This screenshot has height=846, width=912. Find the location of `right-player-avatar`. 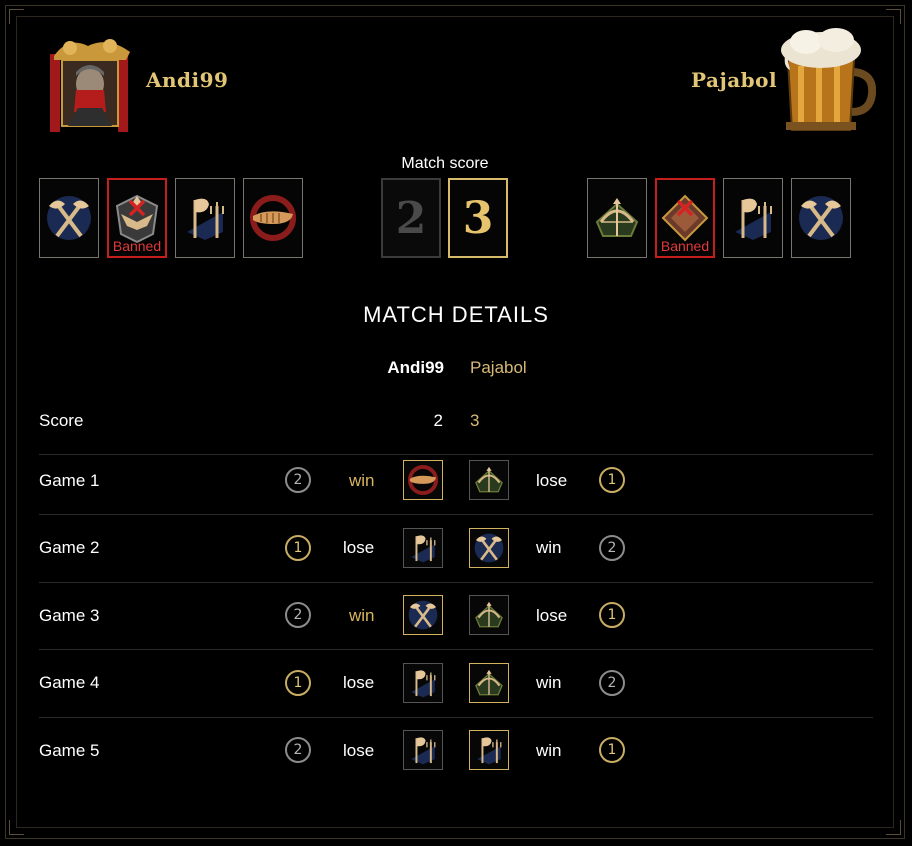

right-player-avatar is located at coordinates (826, 78).